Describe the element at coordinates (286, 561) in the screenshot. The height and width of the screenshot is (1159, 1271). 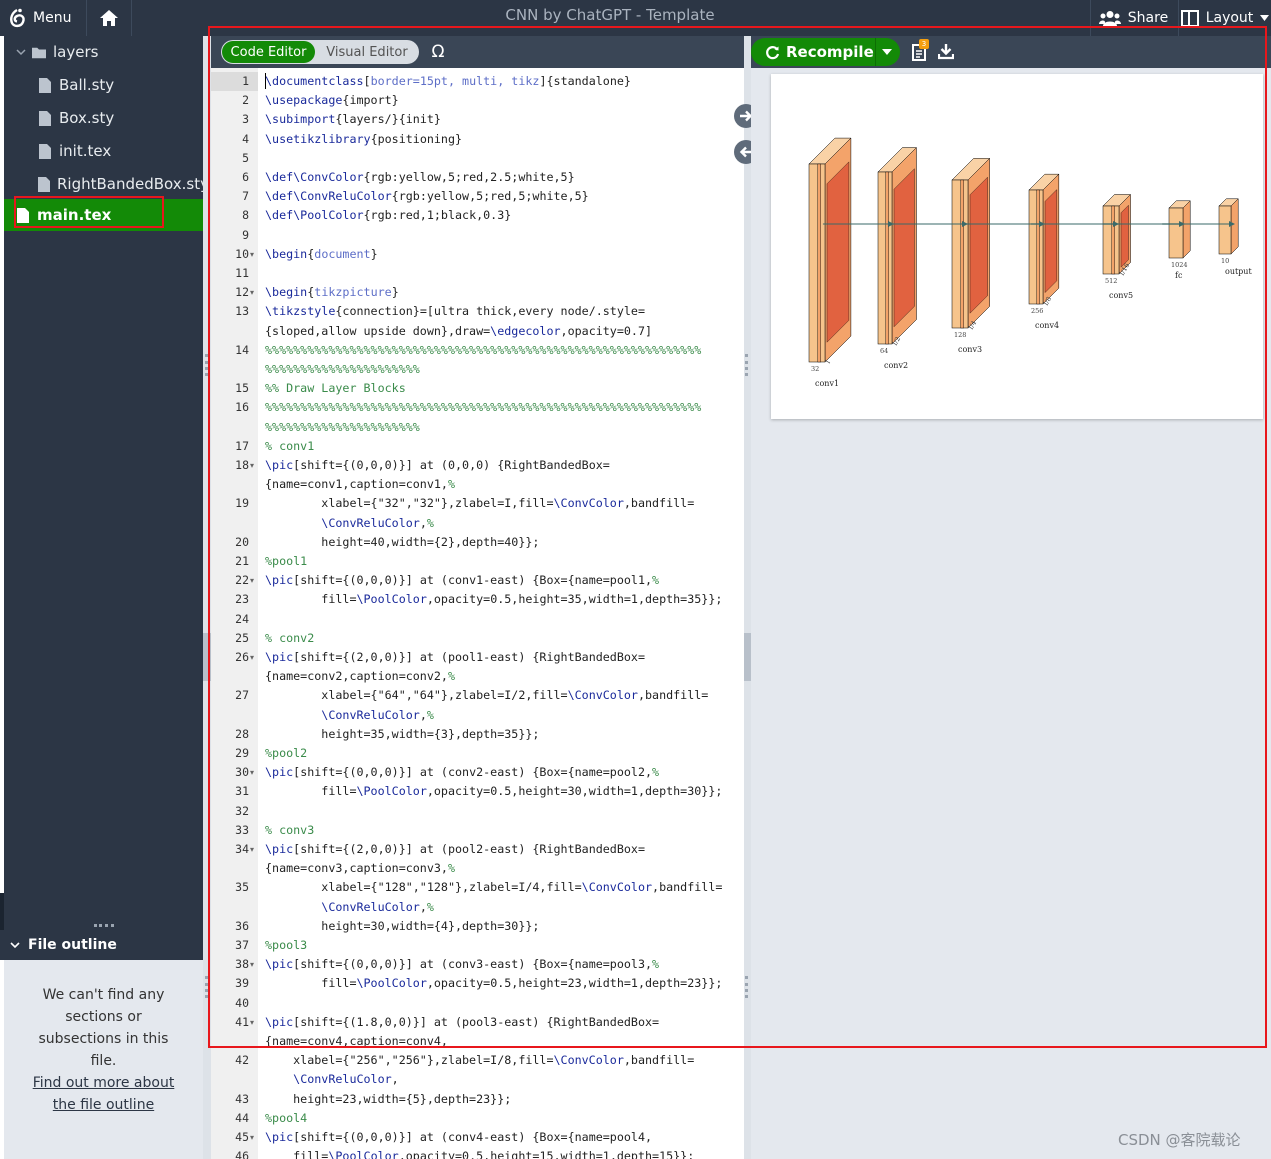
I see `code-line: %pool1` at that location.